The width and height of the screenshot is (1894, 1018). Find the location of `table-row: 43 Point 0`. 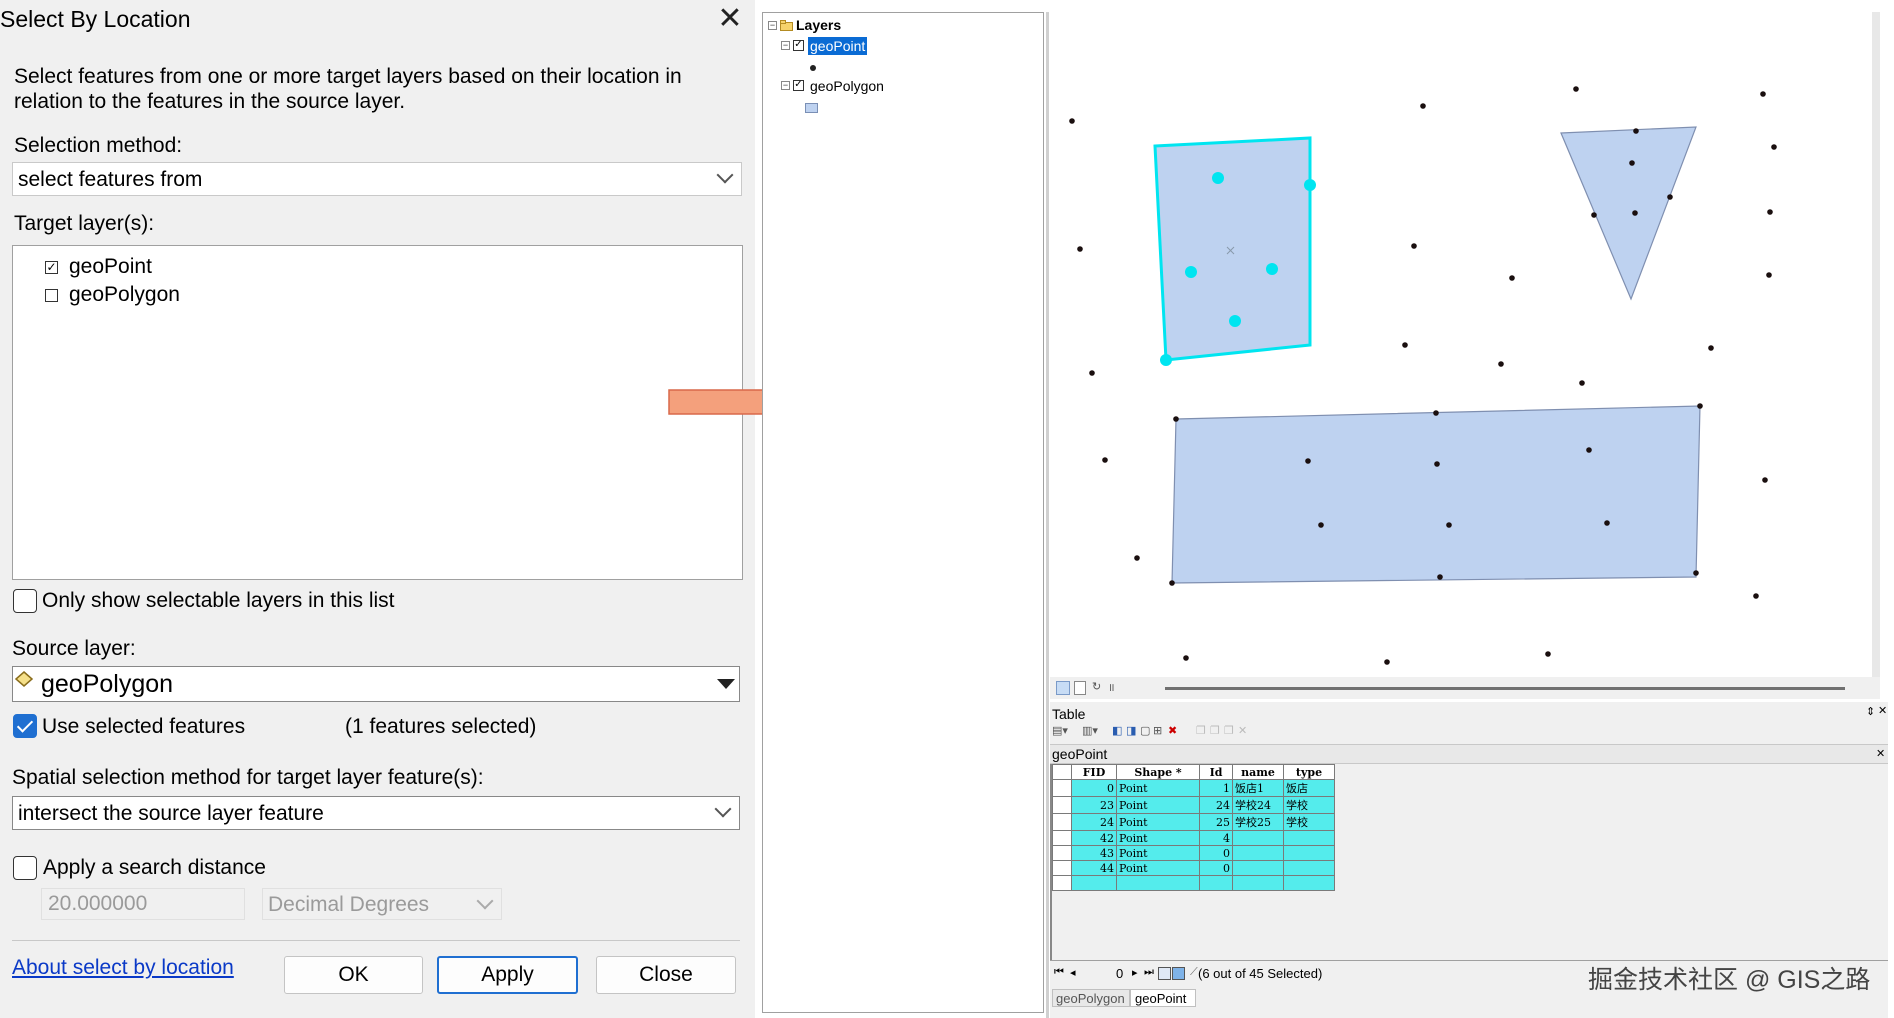

table-row: 43 Point 0 is located at coordinates (1193, 853).